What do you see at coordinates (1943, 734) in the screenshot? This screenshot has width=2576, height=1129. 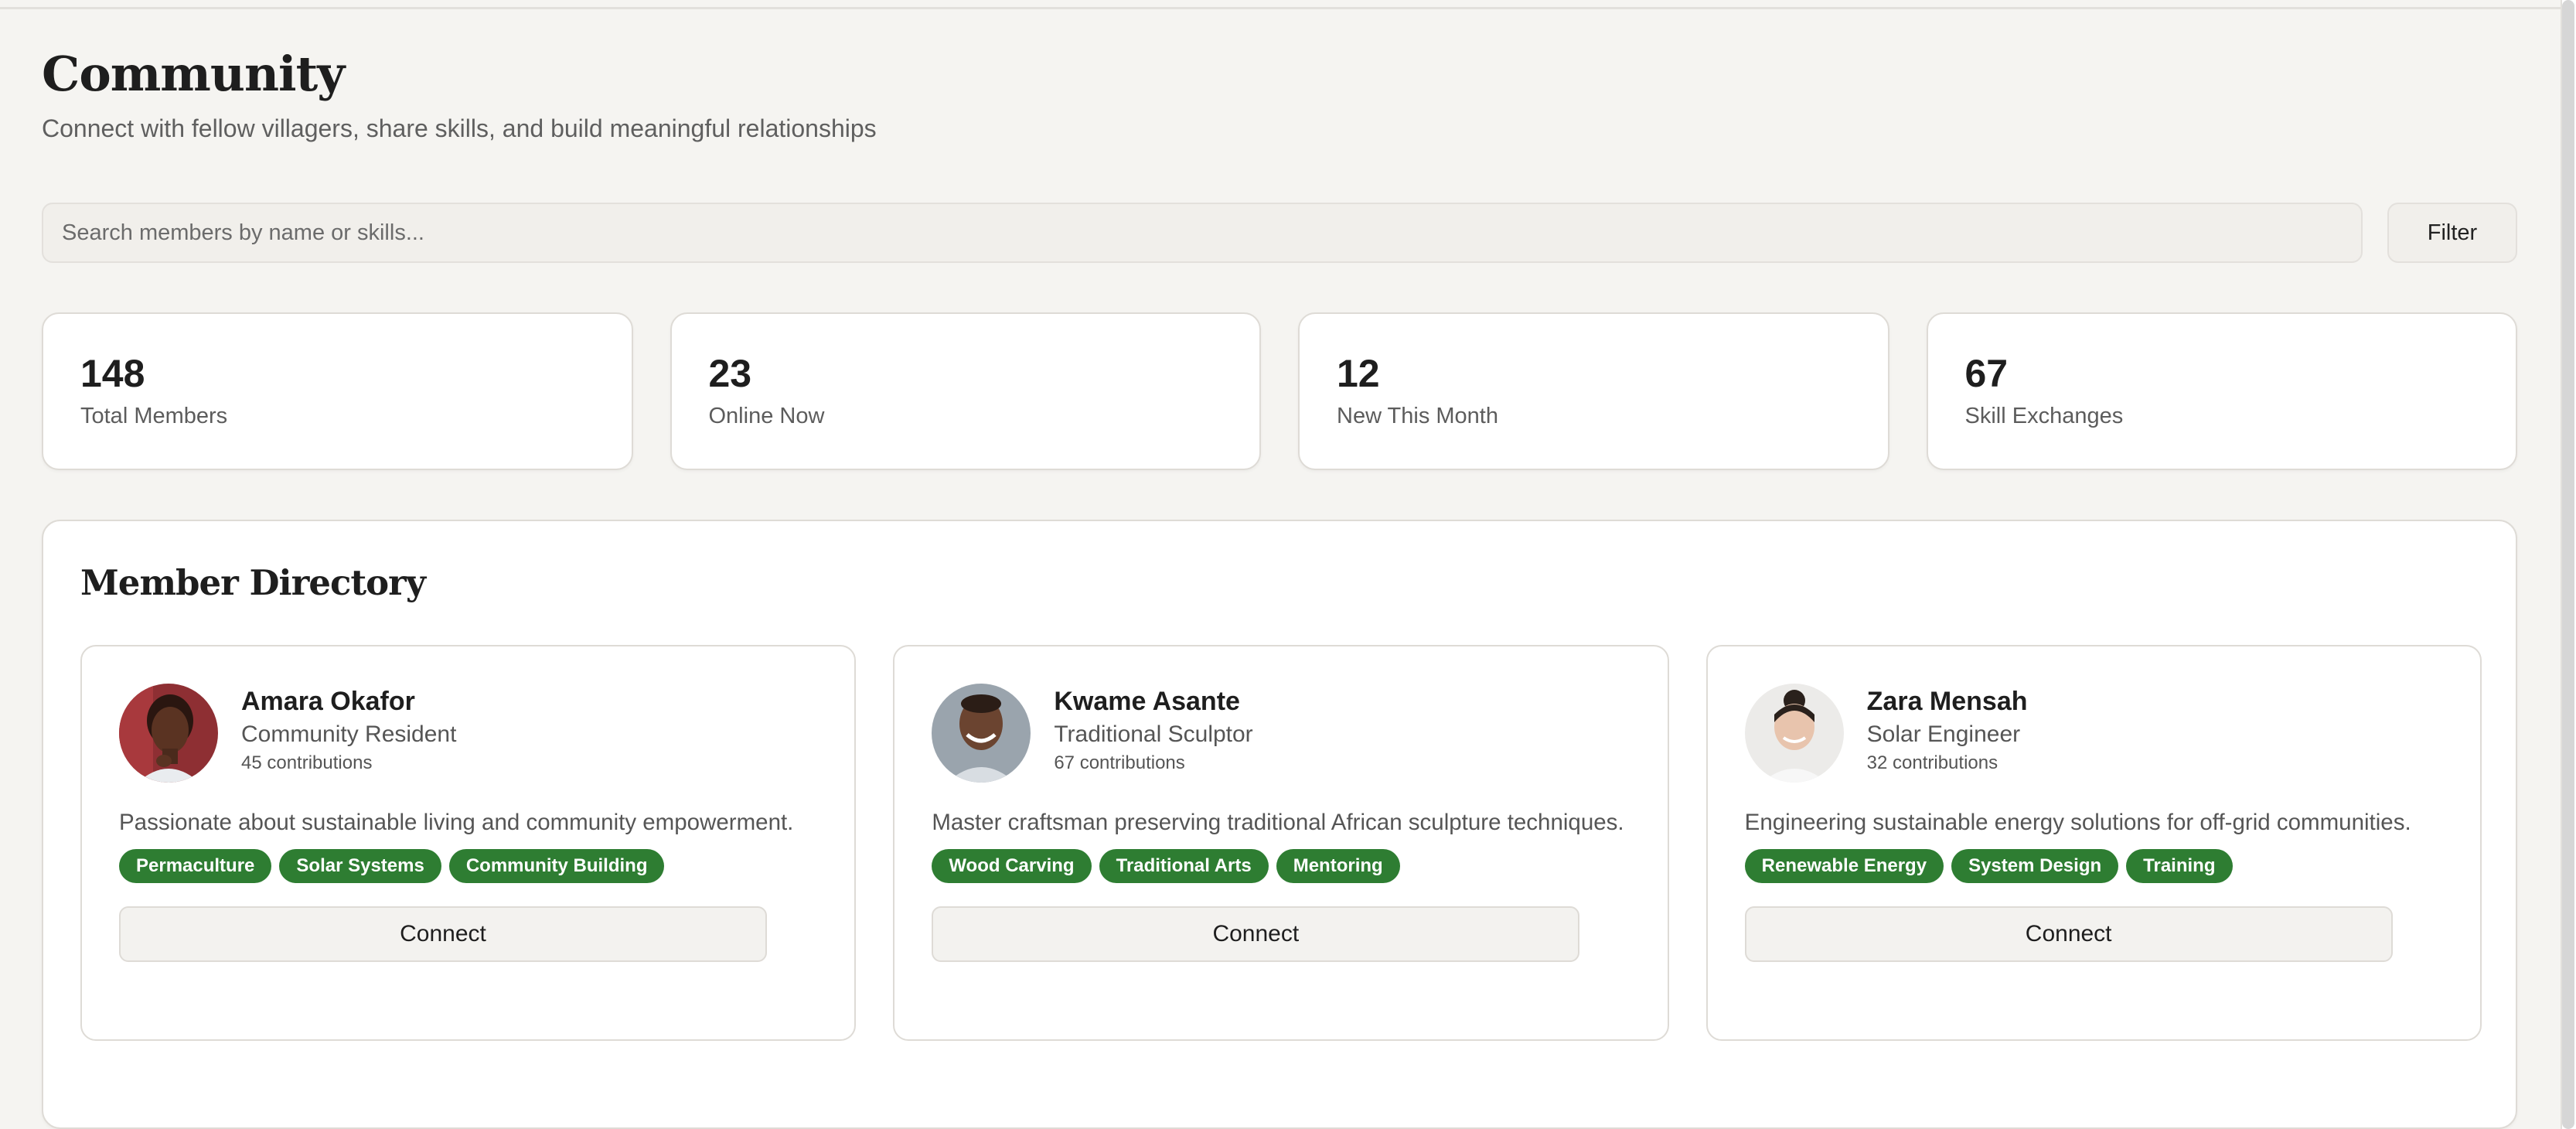 I see `member-role: Solar Engineer` at bounding box center [1943, 734].